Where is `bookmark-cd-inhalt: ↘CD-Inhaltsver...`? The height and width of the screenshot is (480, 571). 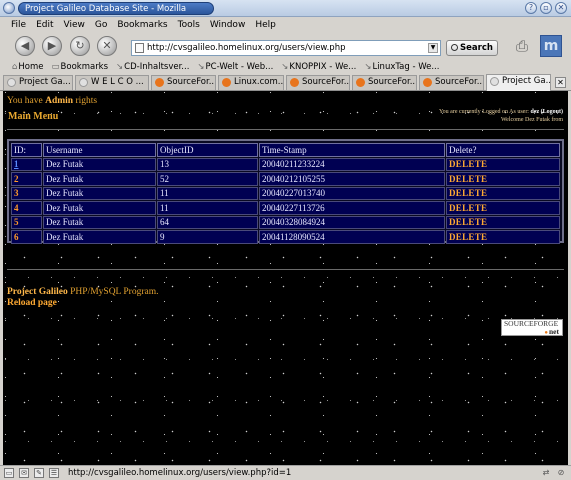 bookmark-cd-inhalt: ↘CD-Inhaltsver... is located at coordinates (152, 67).